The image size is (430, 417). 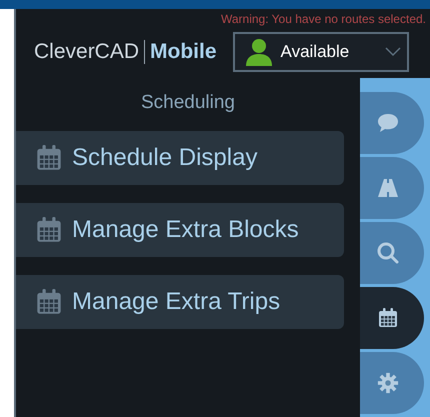 What do you see at coordinates (180, 302) in the screenshot?
I see `menu-item: Manage Extra Trips` at bounding box center [180, 302].